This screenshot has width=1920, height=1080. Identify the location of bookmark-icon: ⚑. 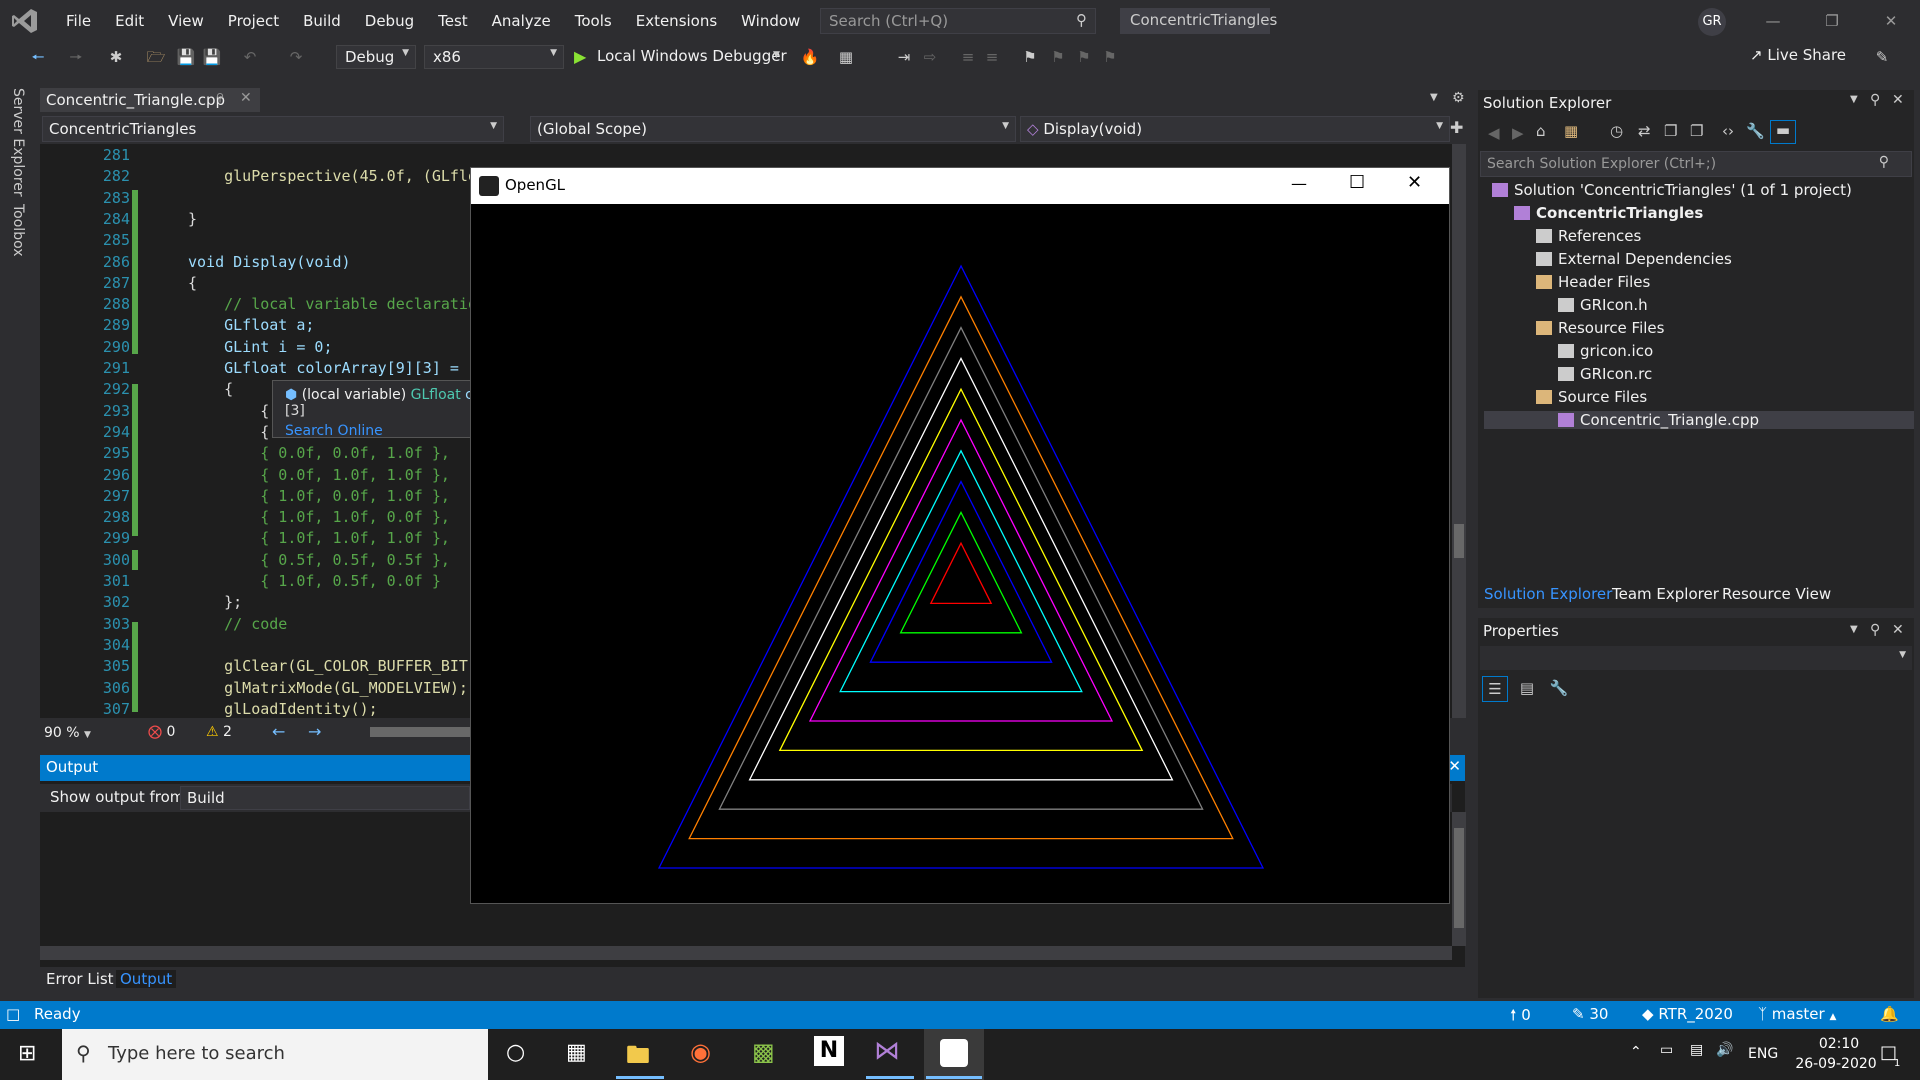
(1030, 57).